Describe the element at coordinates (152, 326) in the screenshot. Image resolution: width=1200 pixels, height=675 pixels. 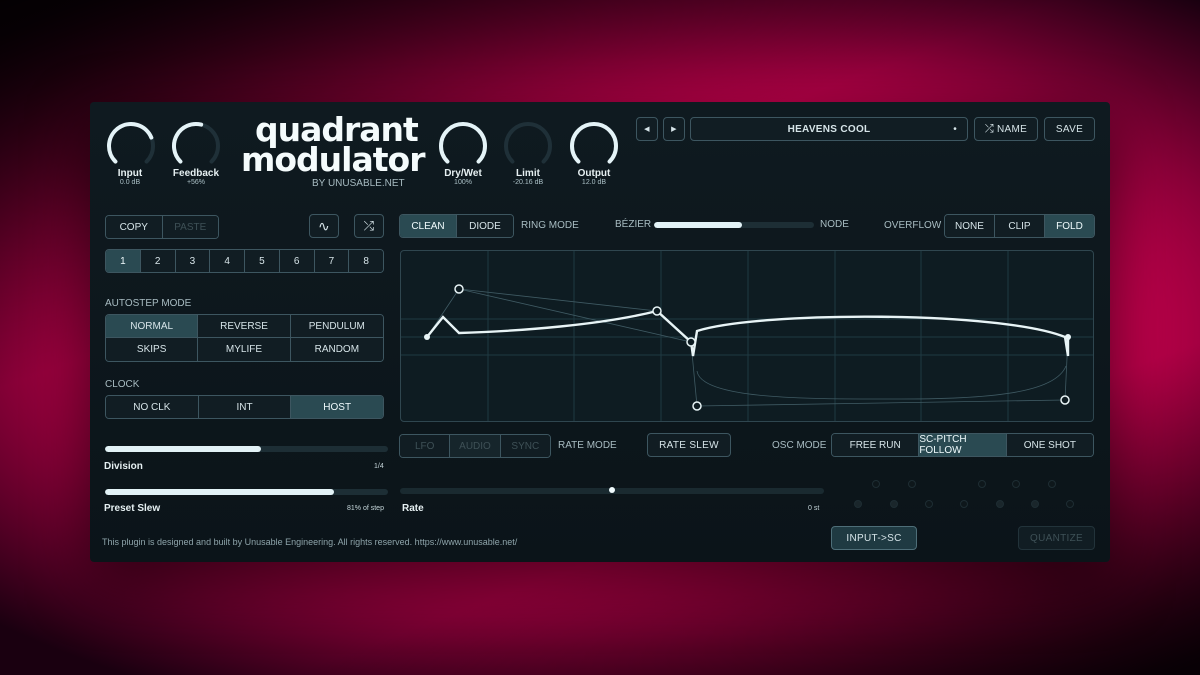
I see `autostep-option-normal: NORMAL` at that location.